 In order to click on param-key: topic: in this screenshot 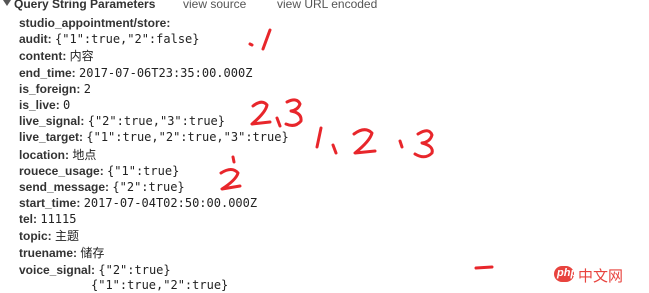, I will do `click(35, 236)`.